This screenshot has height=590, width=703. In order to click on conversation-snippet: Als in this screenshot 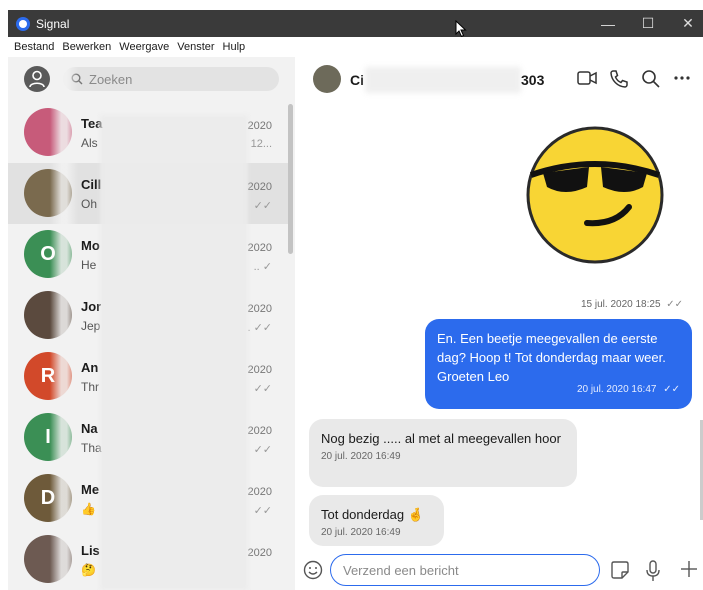, I will do `click(89, 143)`.